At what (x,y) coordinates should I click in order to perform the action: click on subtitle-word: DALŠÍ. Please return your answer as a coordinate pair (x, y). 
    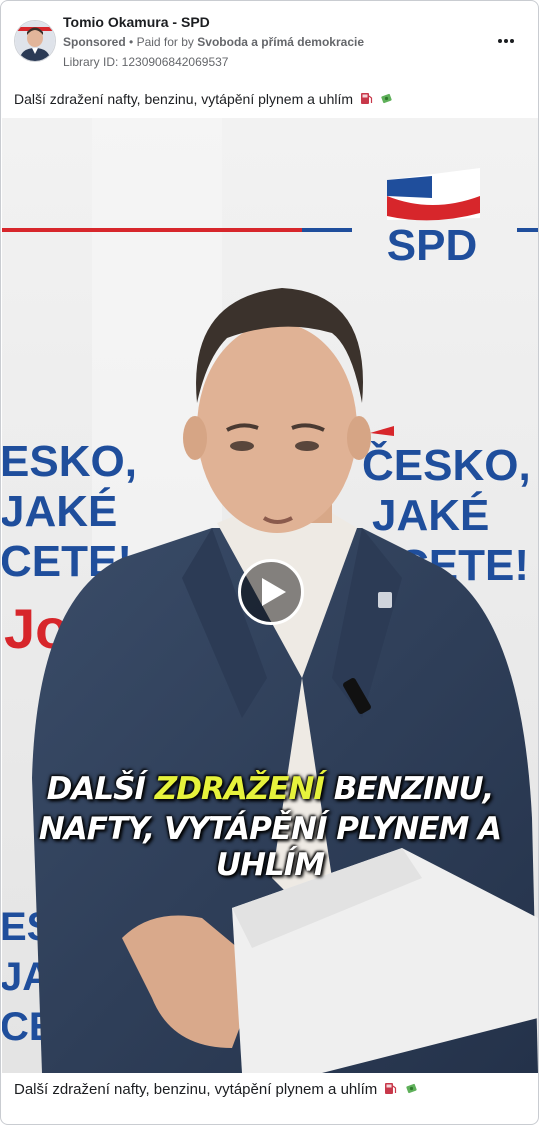
    Looking at the image, I should click on (96, 789).